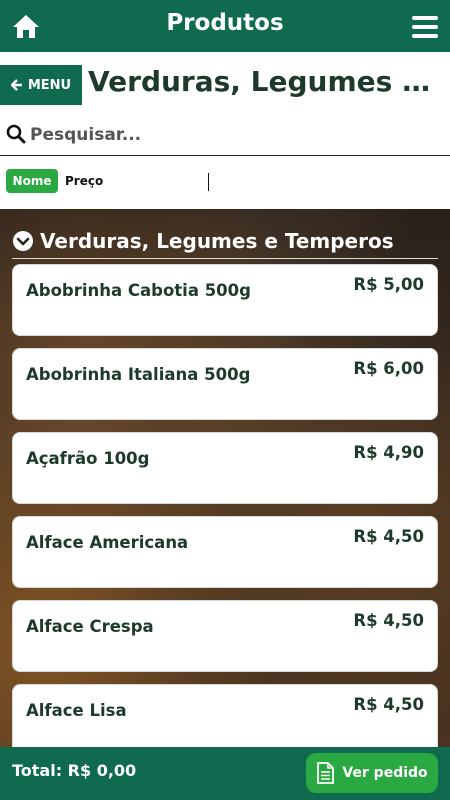 This screenshot has width=450, height=800. I want to click on document-icon, so click(326, 773).